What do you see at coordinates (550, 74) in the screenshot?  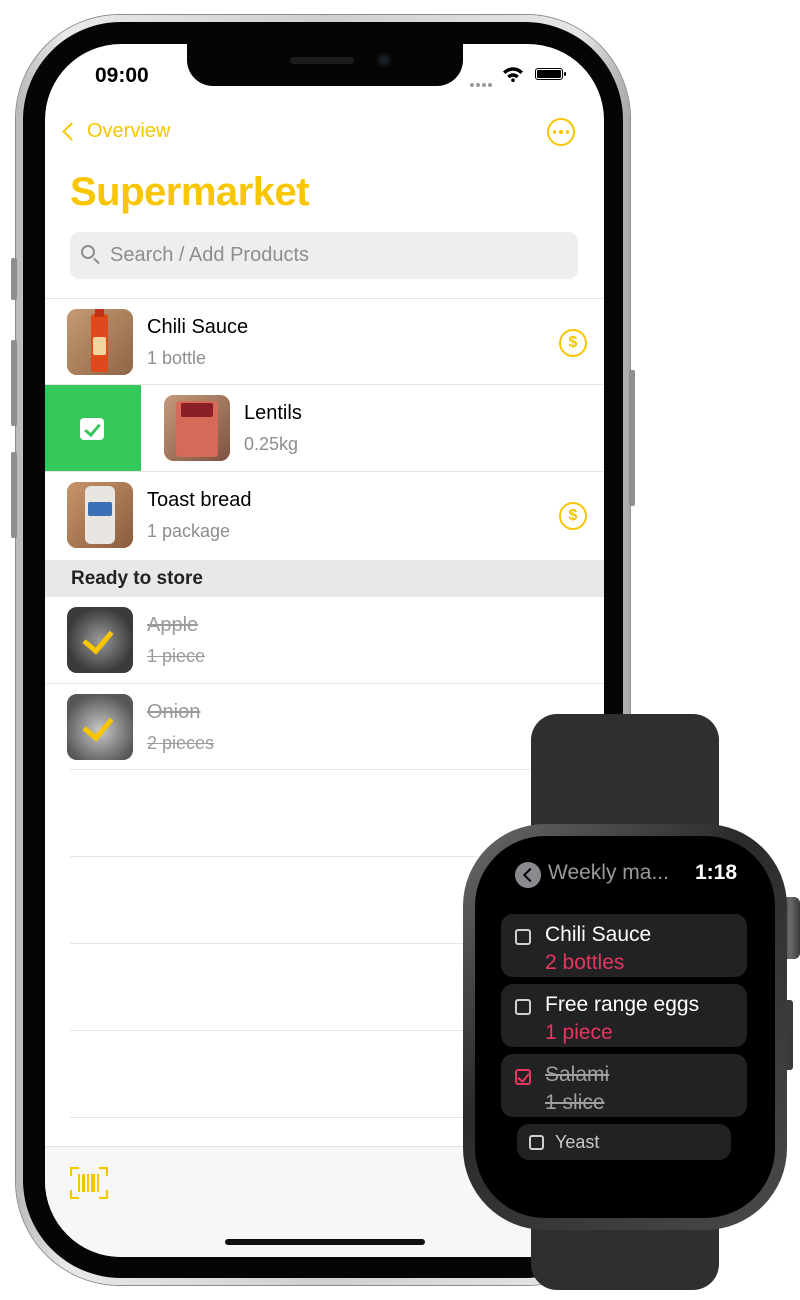 I see `battery-icon` at bounding box center [550, 74].